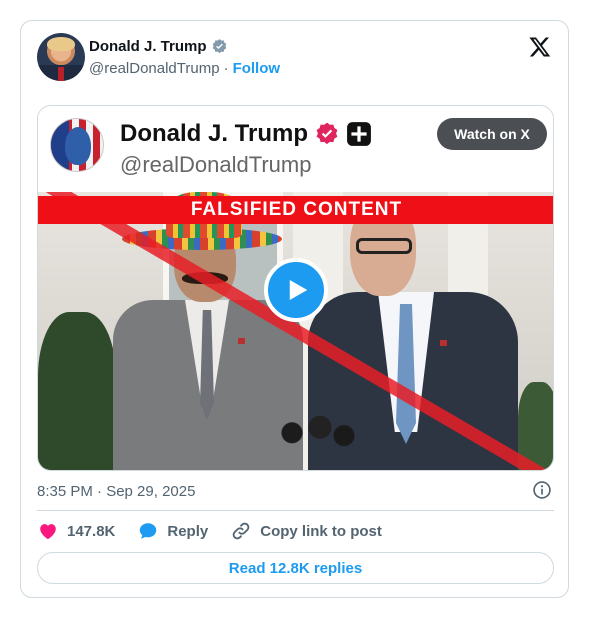 This screenshot has height=619, width=589. Describe the element at coordinates (295, 210) in the screenshot. I see `falsified-content-banner: FALSIFIED CONTENT` at that location.